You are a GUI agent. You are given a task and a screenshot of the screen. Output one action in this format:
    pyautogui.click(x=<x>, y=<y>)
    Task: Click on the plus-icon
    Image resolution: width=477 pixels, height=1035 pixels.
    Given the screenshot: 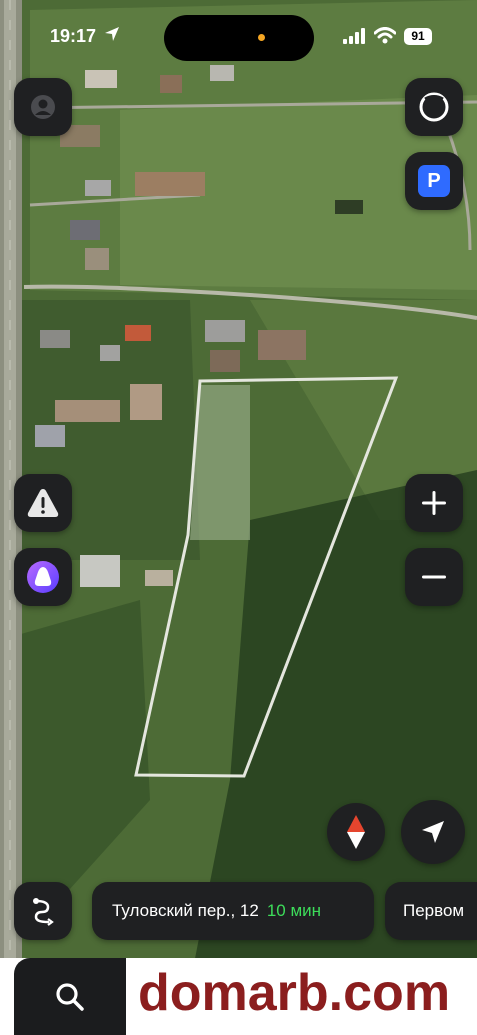 What is the action you would take?
    pyautogui.click(x=434, y=503)
    